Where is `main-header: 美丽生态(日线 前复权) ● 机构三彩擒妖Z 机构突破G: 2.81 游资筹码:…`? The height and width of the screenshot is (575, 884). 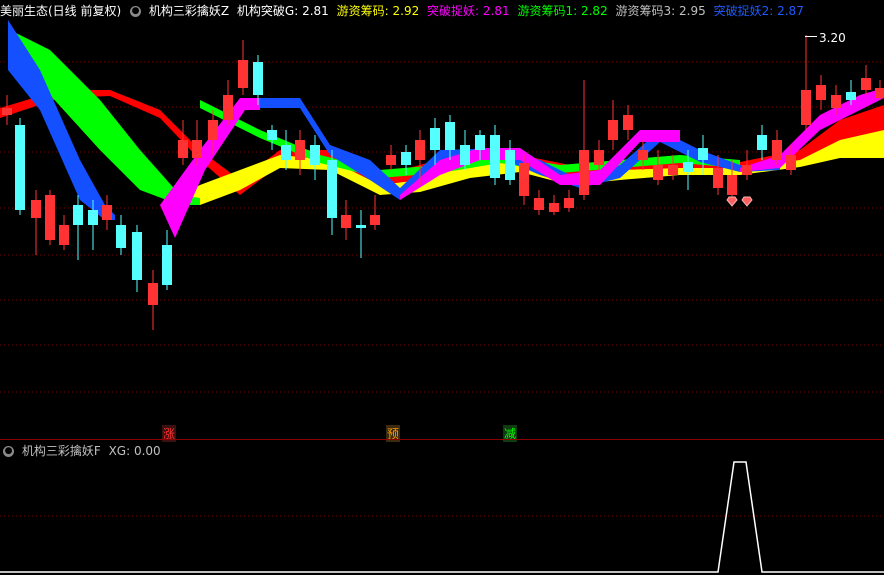
main-header: 美丽生态(日线 前复权) ● 机构三彩擒妖Z 机构突破G: 2.81 游资筹码:… is located at coordinates (404, 11).